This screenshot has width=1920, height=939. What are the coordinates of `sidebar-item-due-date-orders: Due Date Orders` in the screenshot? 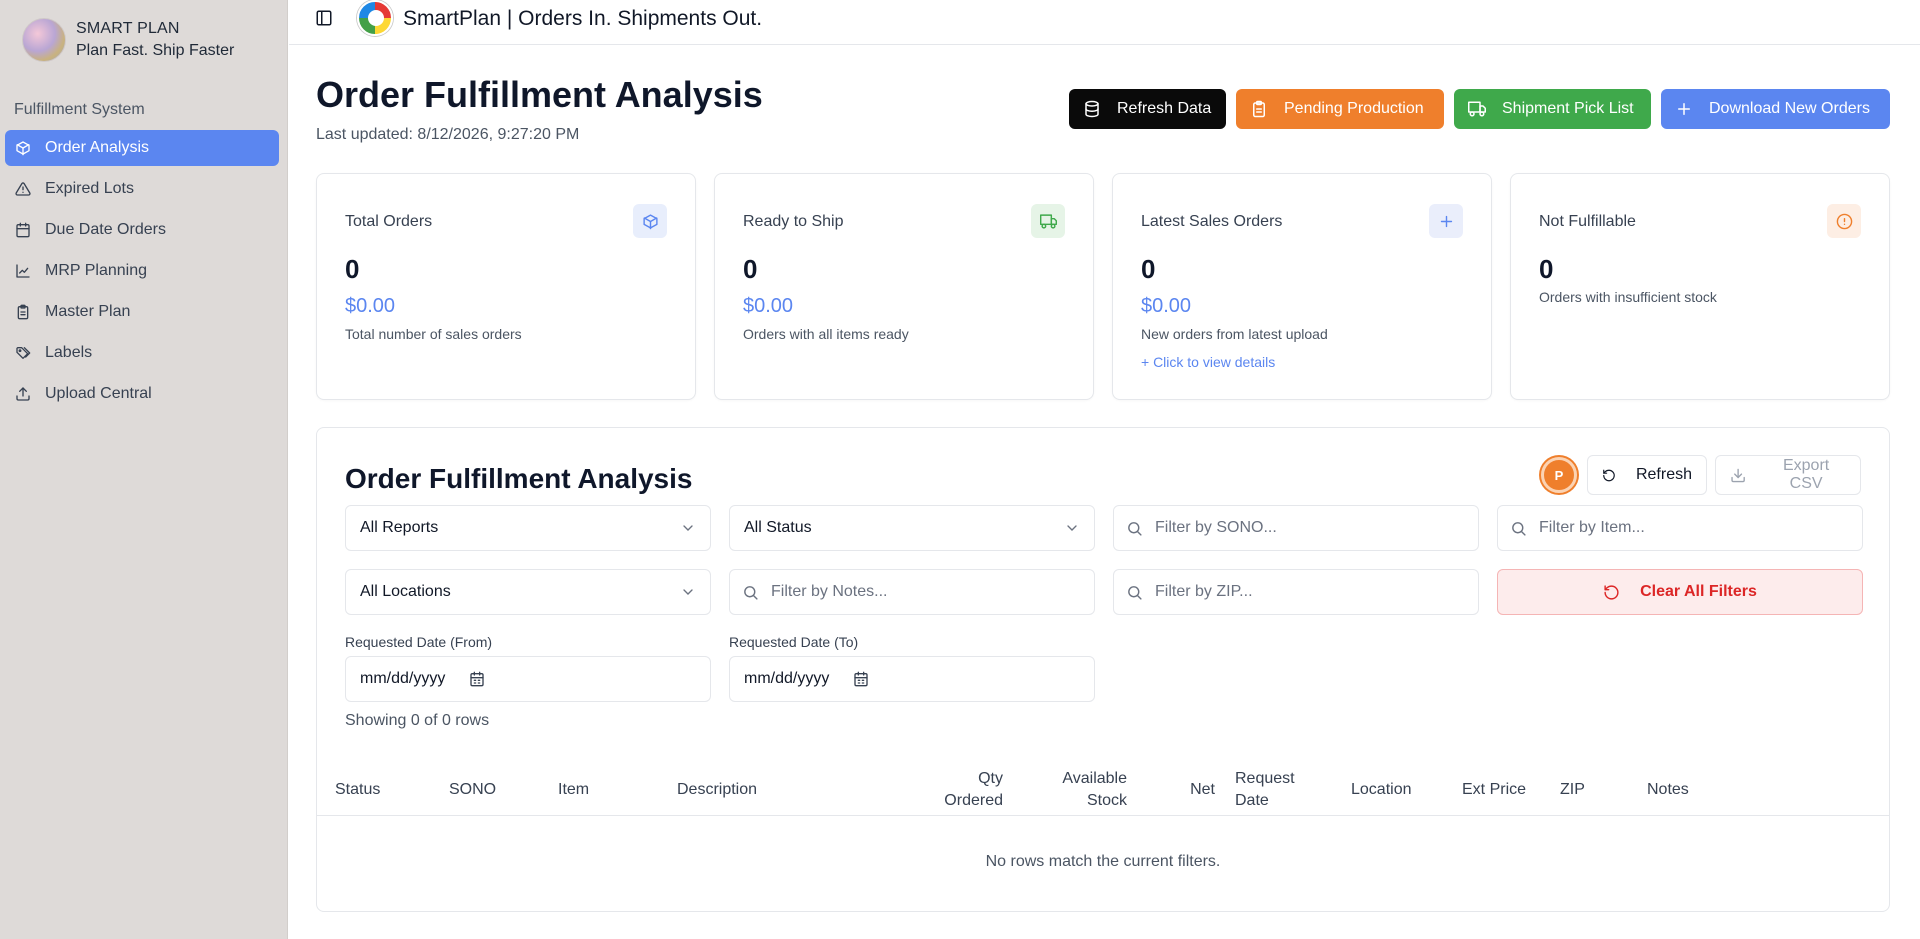 It's located at (142, 230).